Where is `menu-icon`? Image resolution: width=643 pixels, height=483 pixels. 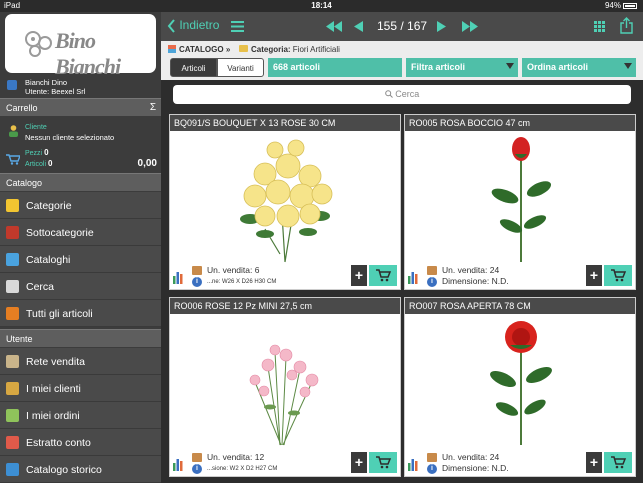 menu-icon is located at coordinates (237, 26).